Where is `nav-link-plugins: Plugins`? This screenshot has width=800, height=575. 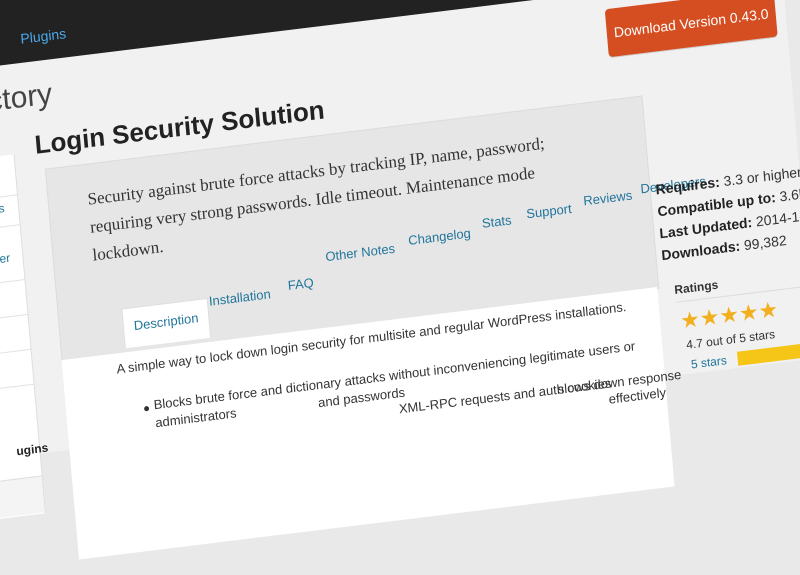 nav-link-plugins: Plugins is located at coordinates (43, 36).